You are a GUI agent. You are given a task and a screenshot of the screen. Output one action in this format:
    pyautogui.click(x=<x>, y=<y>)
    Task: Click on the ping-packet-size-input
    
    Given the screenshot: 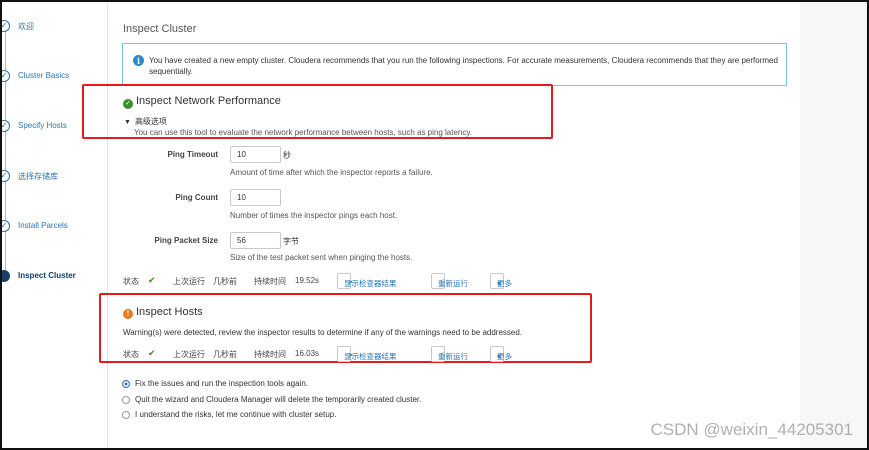 What is the action you would take?
    pyautogui.click(x=255, y=240)
    